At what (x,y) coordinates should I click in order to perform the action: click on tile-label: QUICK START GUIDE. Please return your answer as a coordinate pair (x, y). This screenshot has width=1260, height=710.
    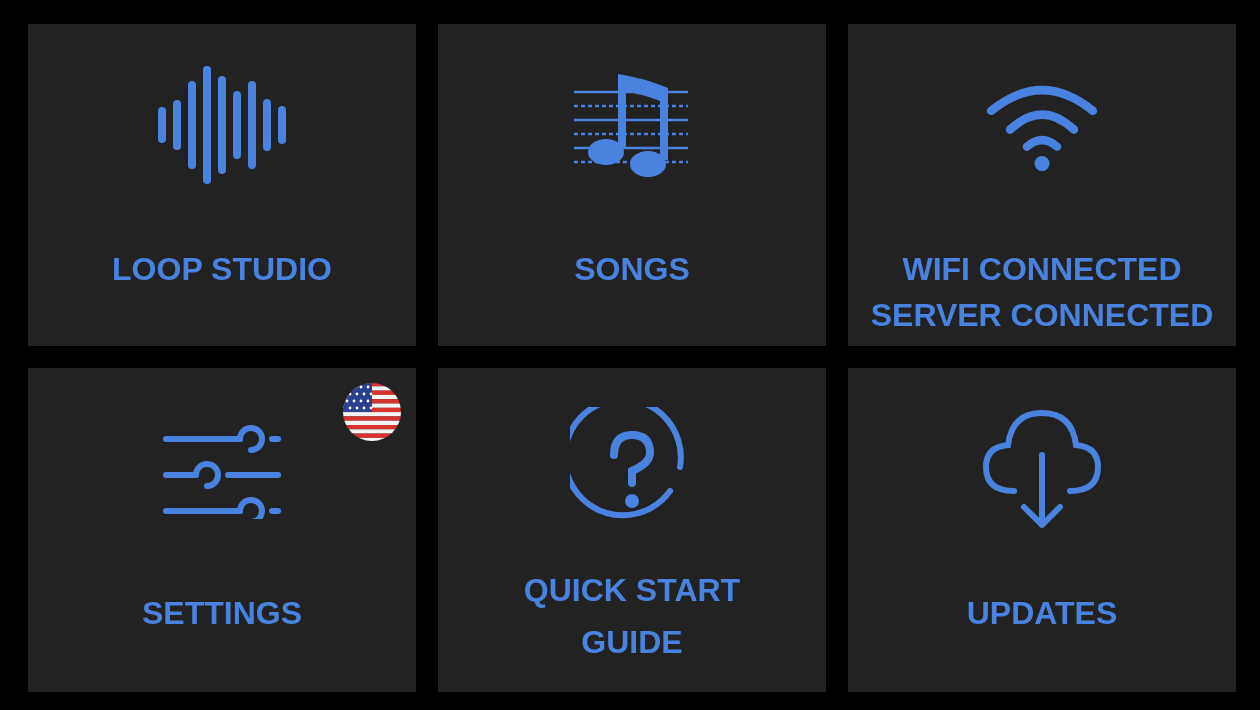
    Looking at the image, I should click on (632, 616).